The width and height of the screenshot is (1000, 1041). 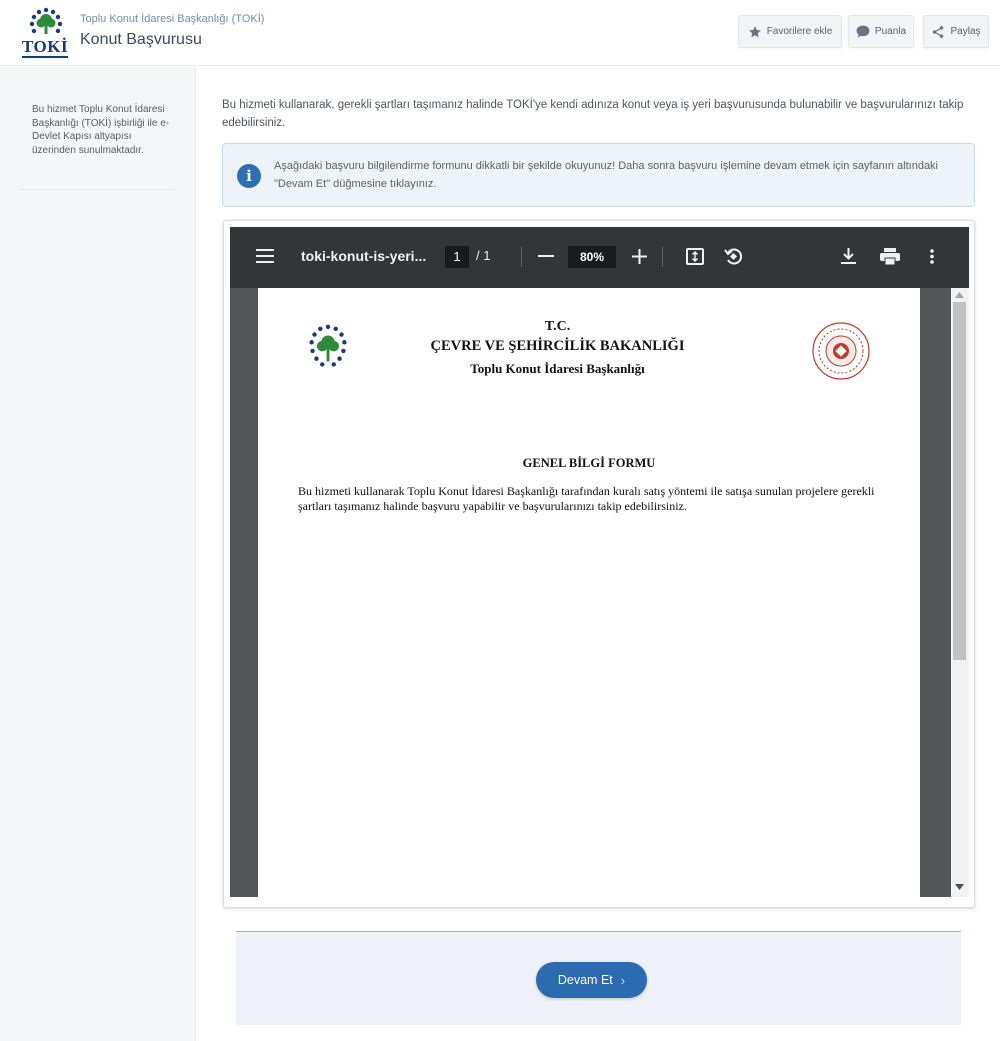 I want to click on menu-icon, so click(x=265, y=256).